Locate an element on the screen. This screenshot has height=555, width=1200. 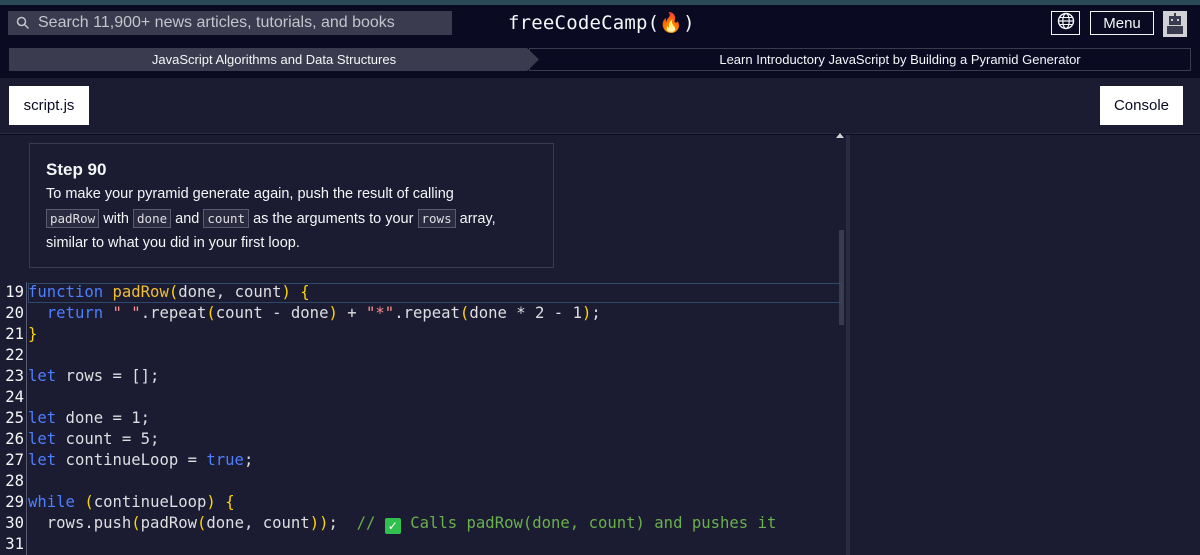
code-line: 31 is located at coordinates (423, 544).